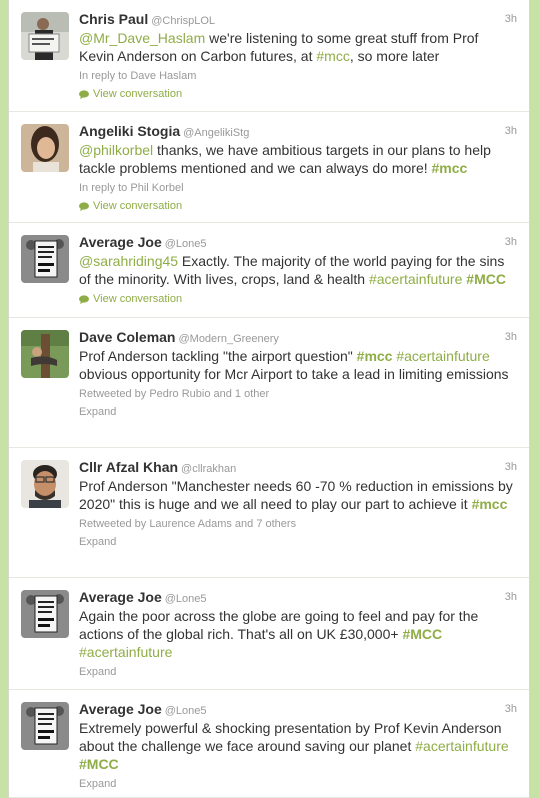 Image resolution: width=539 pixels, height=798 pixels. What do you see at coordinates (45, 484) in the screenshot?
I see `man-portrait-icon` at bounding box center [45, 484].